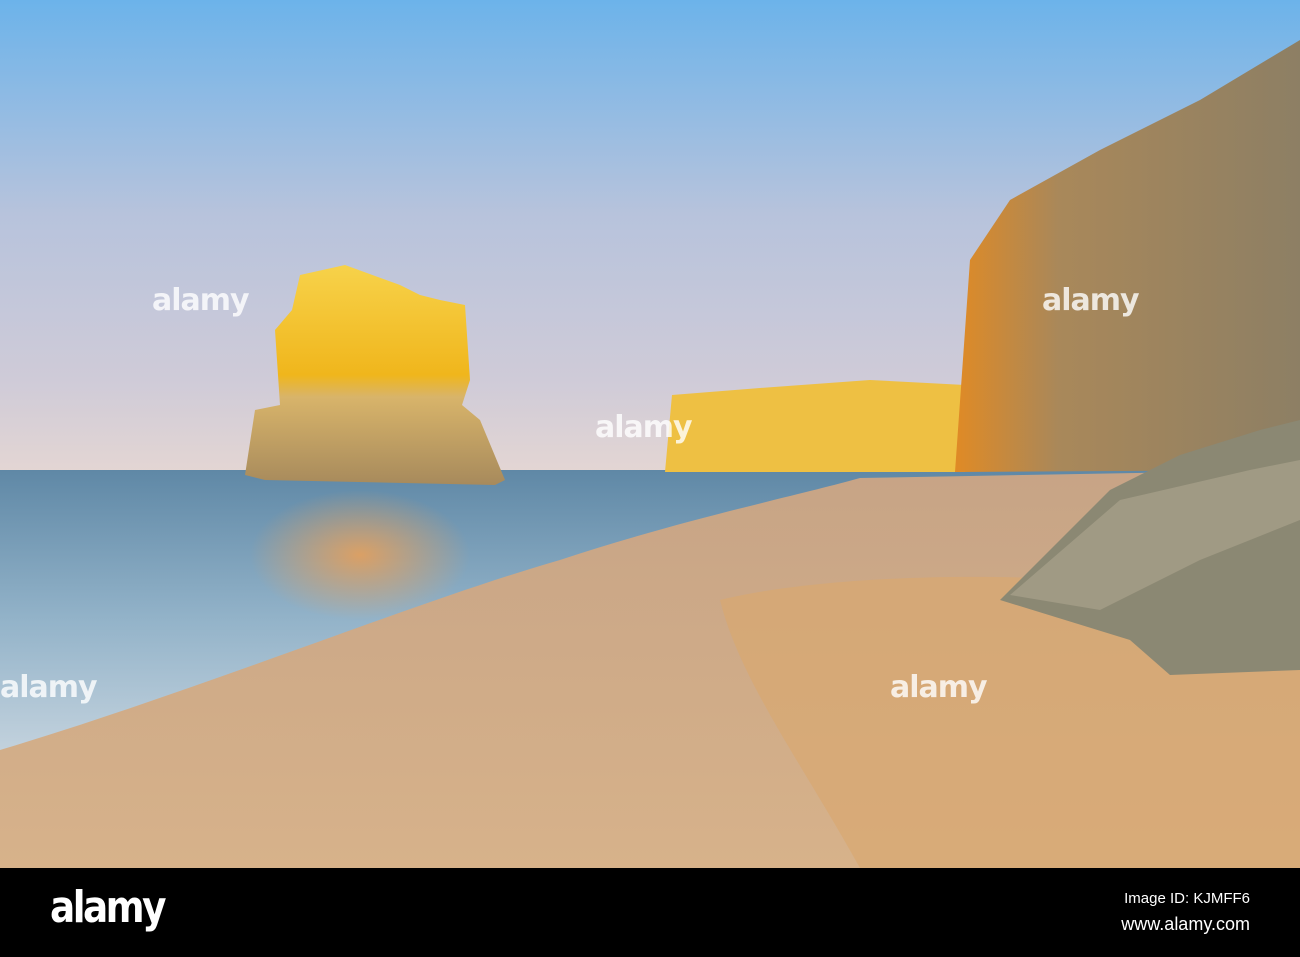  Describe the element at coordinates (650, 912) in the screenshot. I see `footer-bar: alamy Image ID: KJMFF6 www.alamy.com` at that location.